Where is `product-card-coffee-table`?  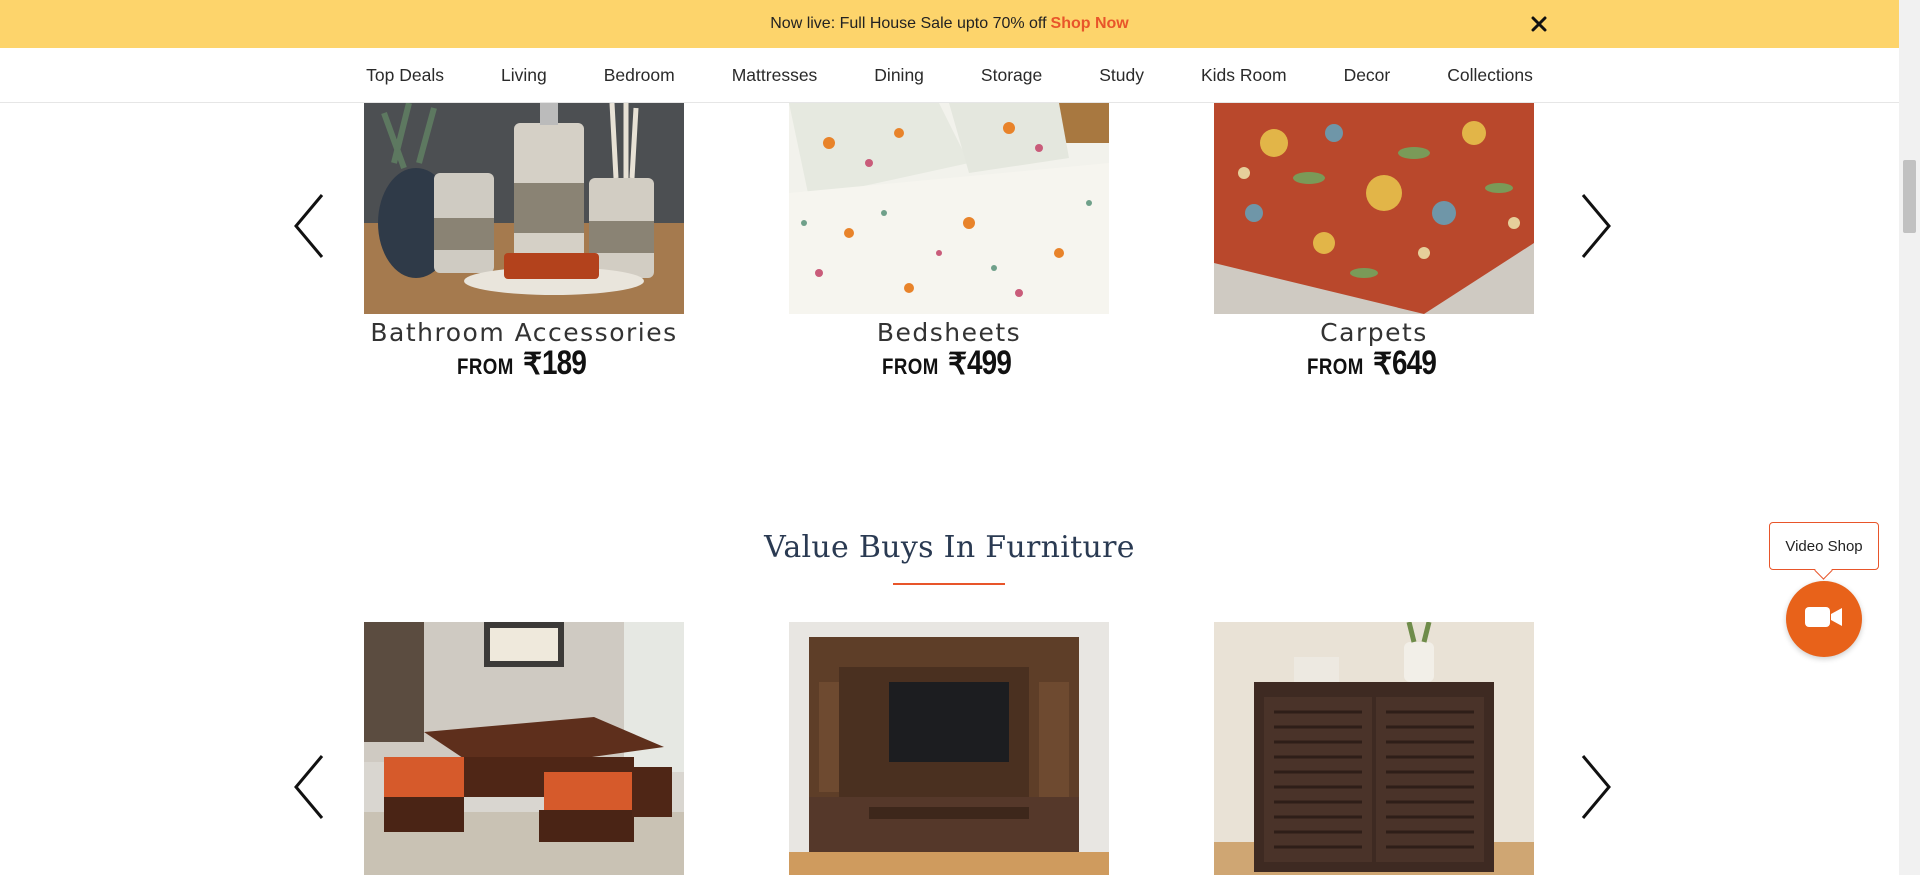 product-card-coffee-table is located at coordinates (524, 748).